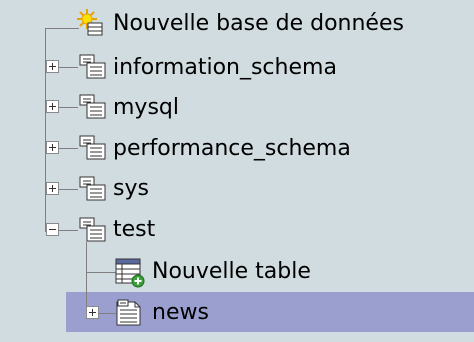  What do you see at coordinates (52, 188) in the screenshot?
I see `expand-sys-button` at bounding box center [52, 188].